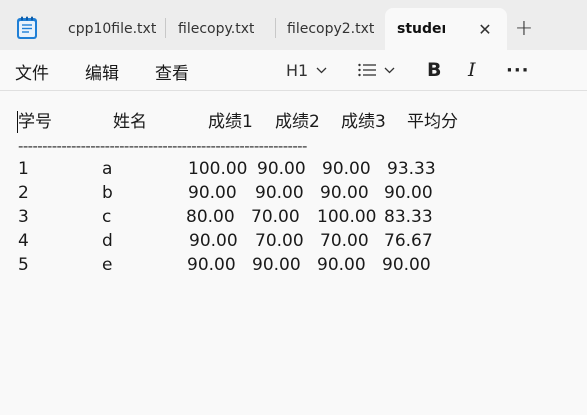 The width and height of the screenshot is (587, 415). Describe the element at coordinates (27, 27) in the screenshot. I see `notepad-app-icon` at that location.